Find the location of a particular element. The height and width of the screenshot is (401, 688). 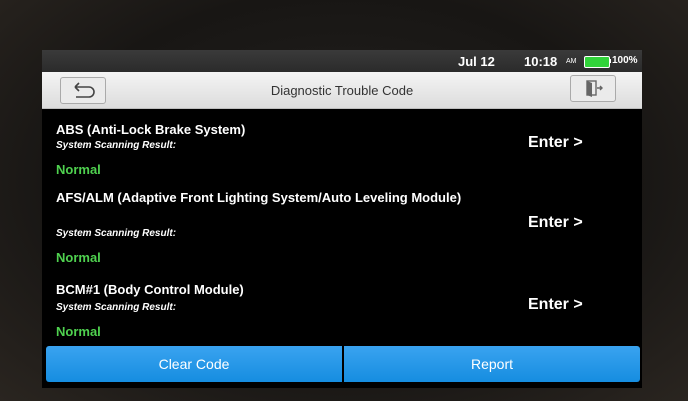

exit-door-icon is located at coordinates (594, 88).